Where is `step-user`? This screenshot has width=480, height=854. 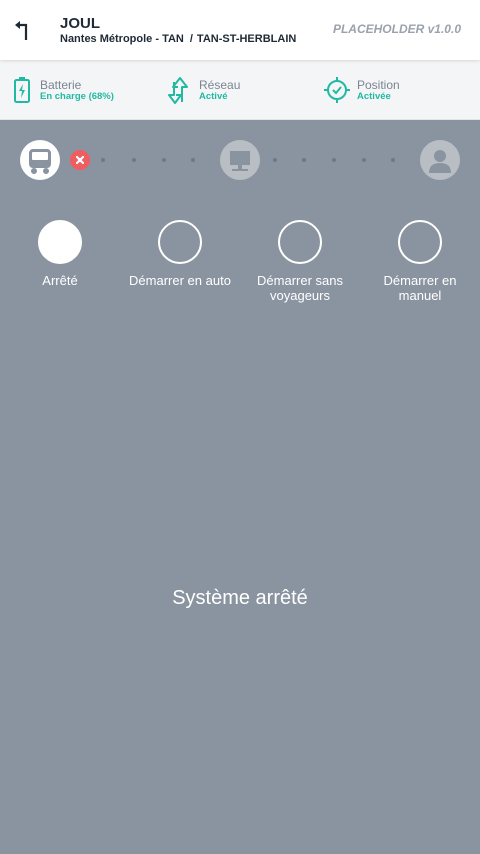 step-user is located at coordinates (440, 160).